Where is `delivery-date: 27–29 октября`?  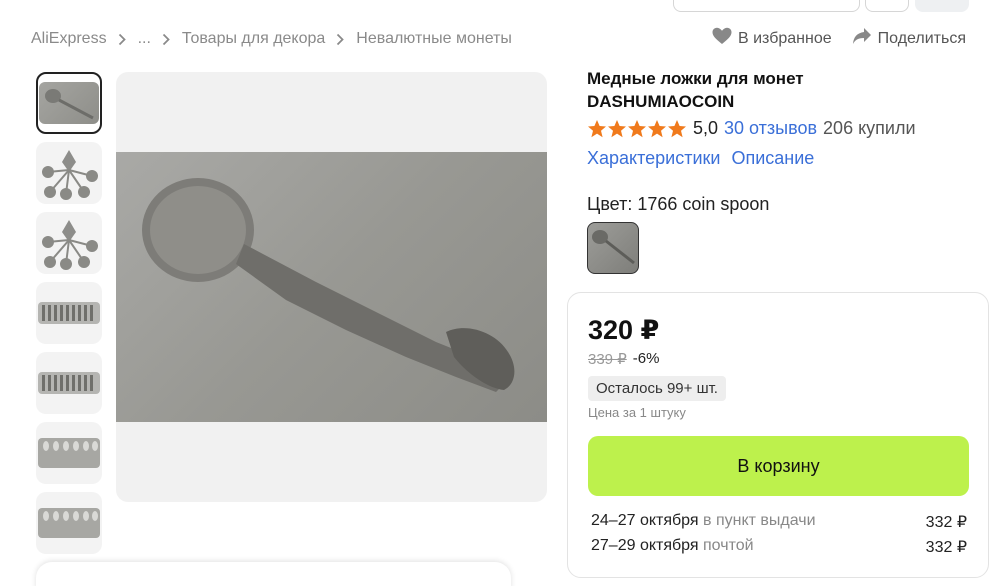 delivery-date: 27–29 октября is located at coordinates (645, 545).